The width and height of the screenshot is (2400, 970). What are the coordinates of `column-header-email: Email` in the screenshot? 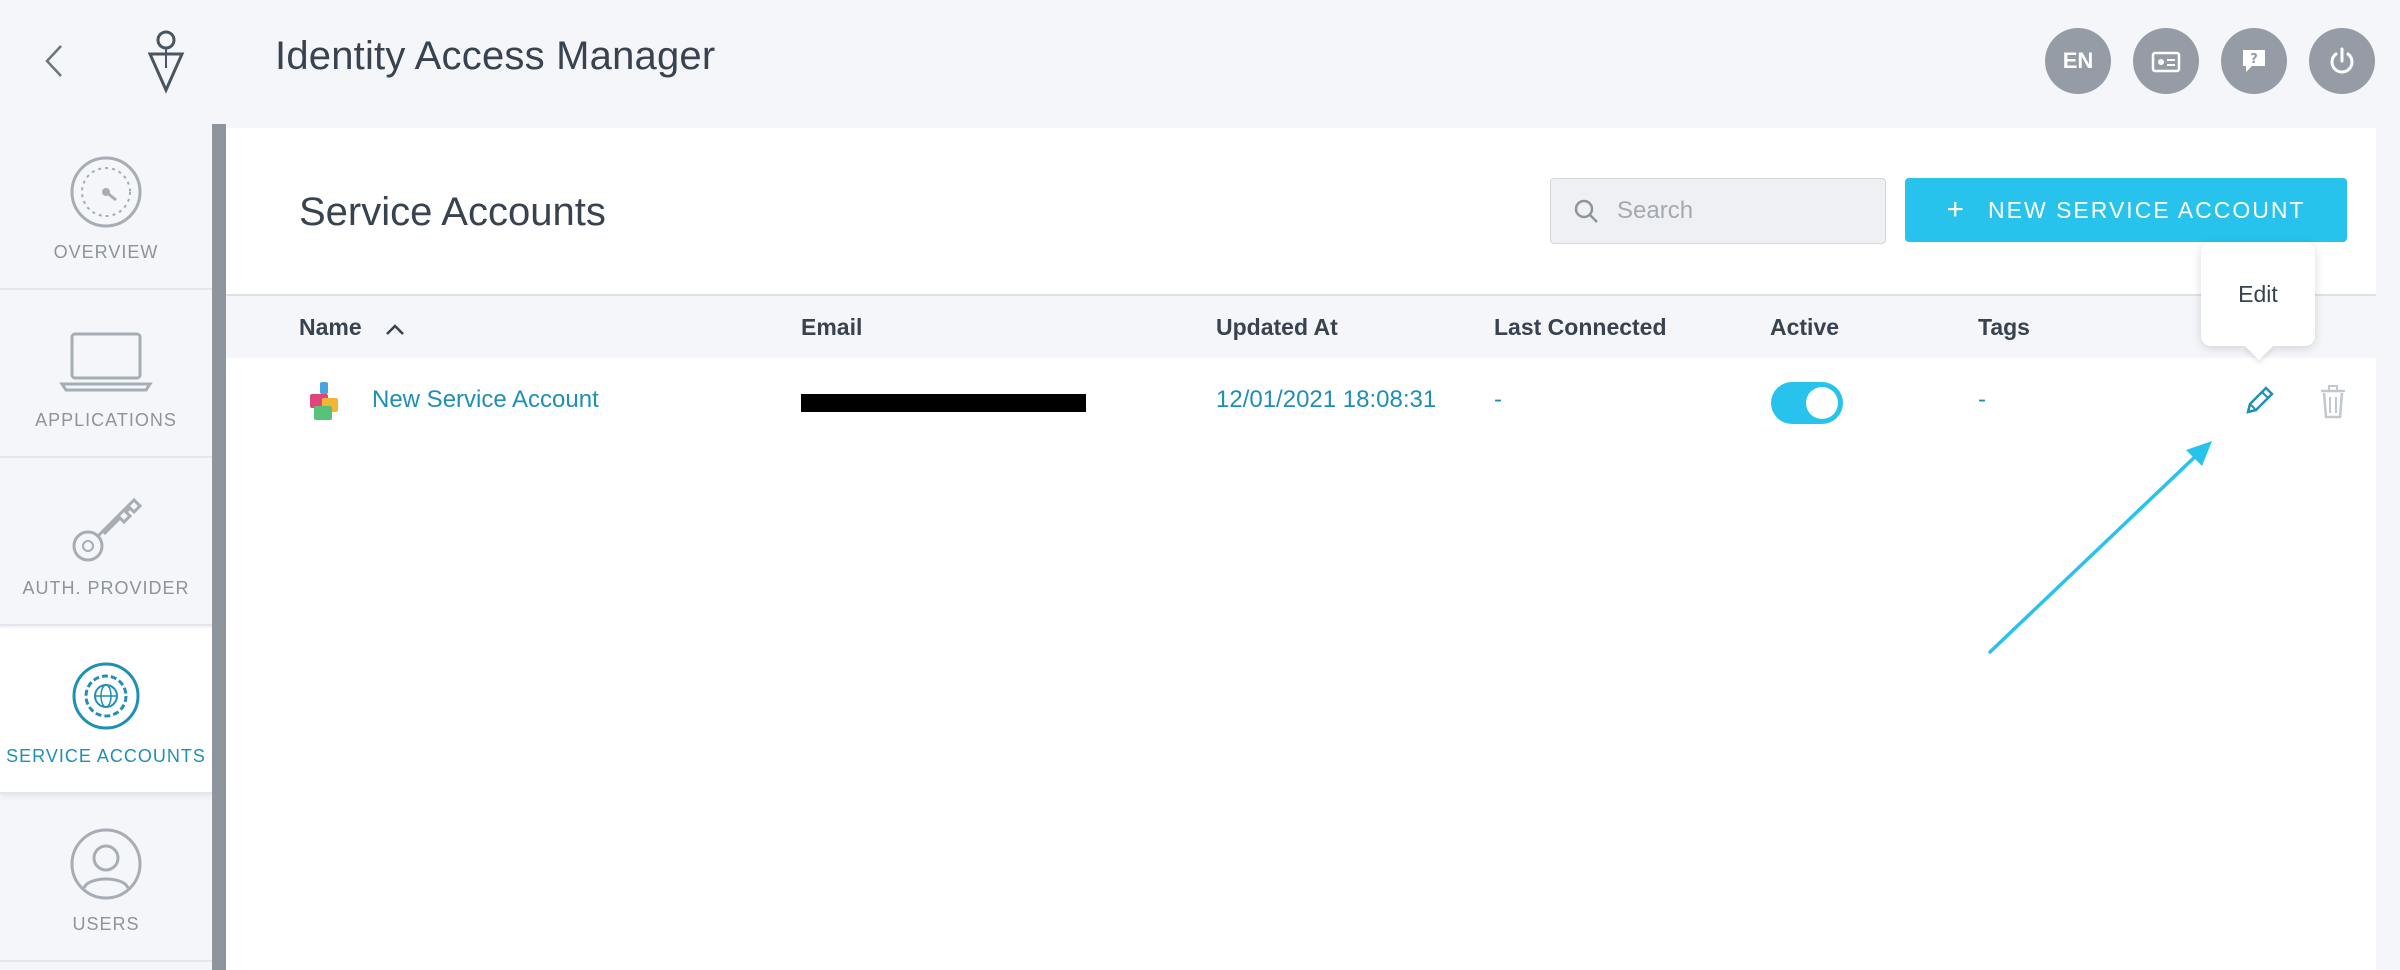 It's located at (831, 327).